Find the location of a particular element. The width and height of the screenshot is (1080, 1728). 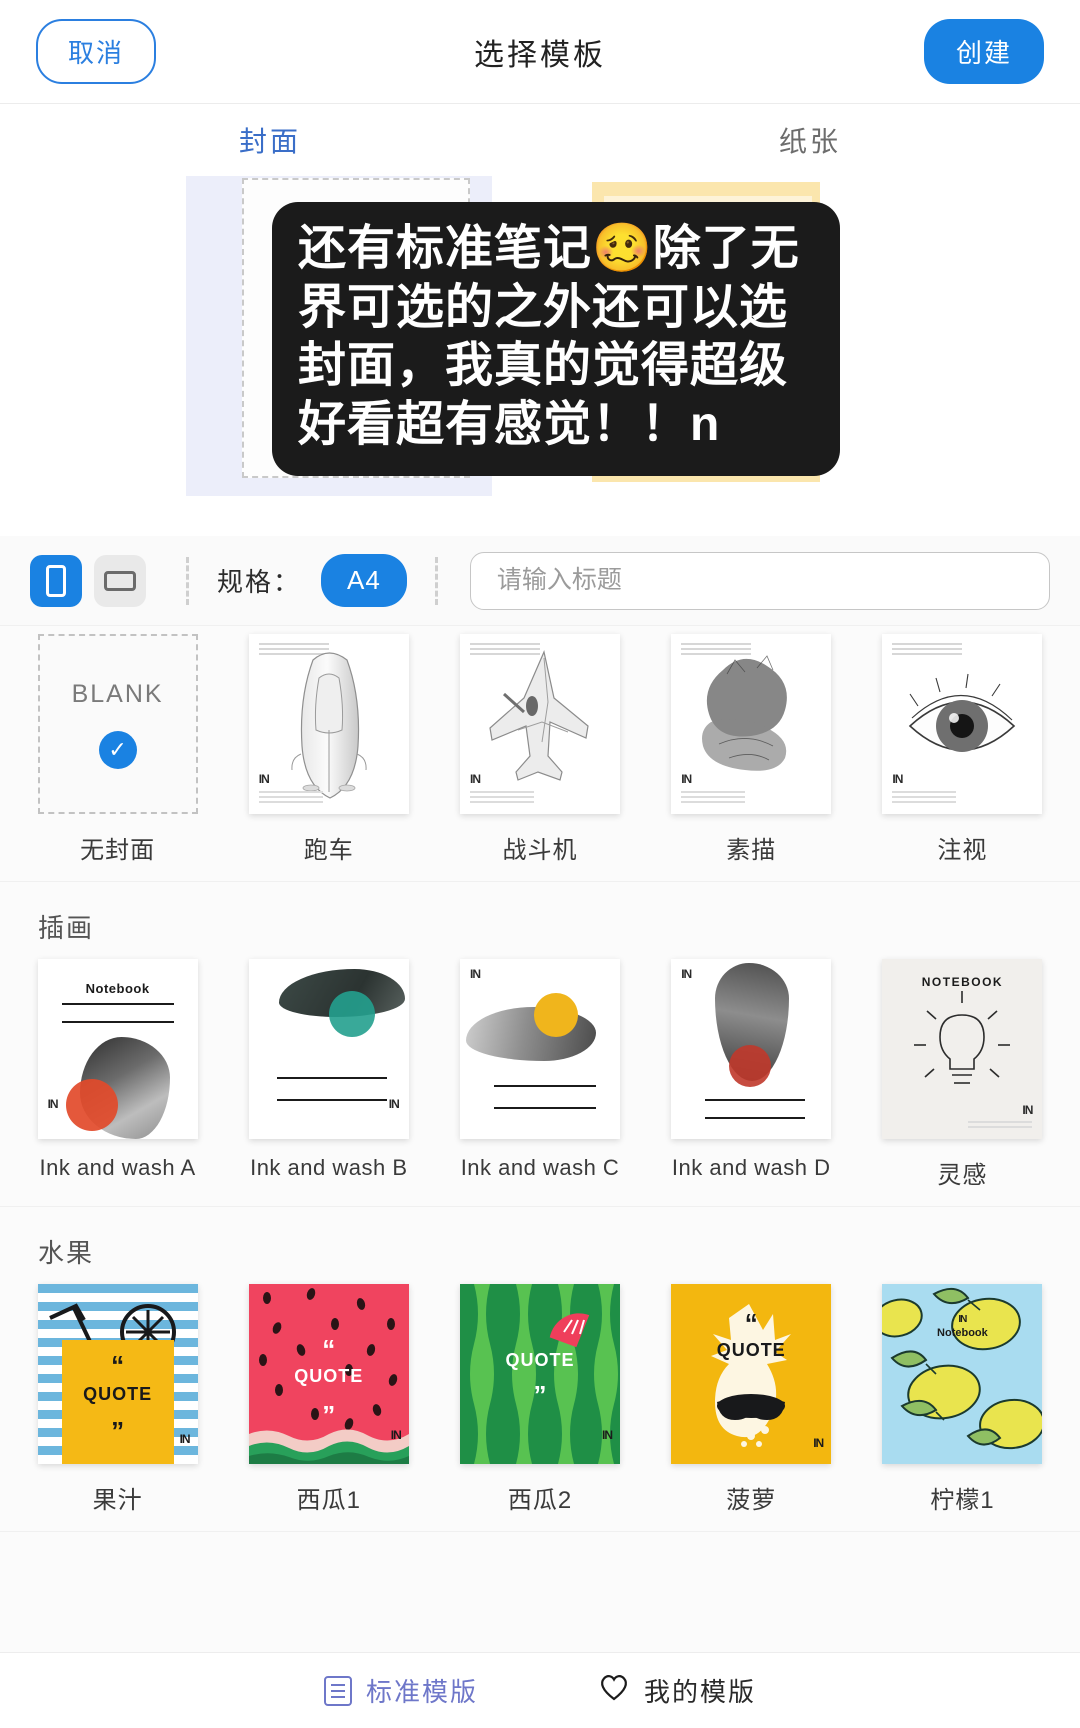

thumbnail-eye: IN is located at coordinates (962, 724).